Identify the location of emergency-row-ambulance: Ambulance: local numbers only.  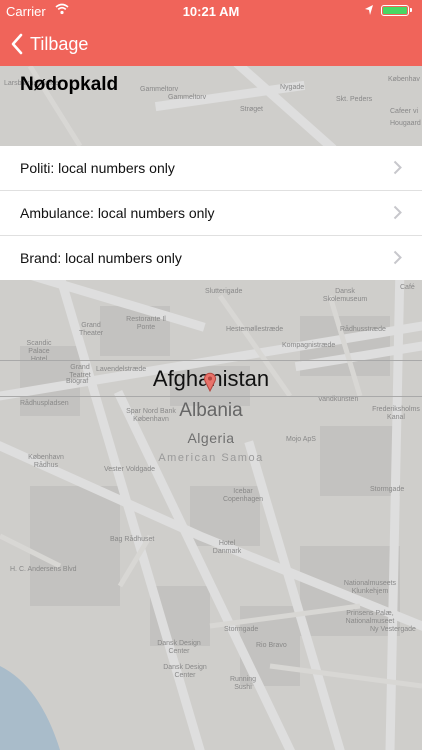
(211, 213).